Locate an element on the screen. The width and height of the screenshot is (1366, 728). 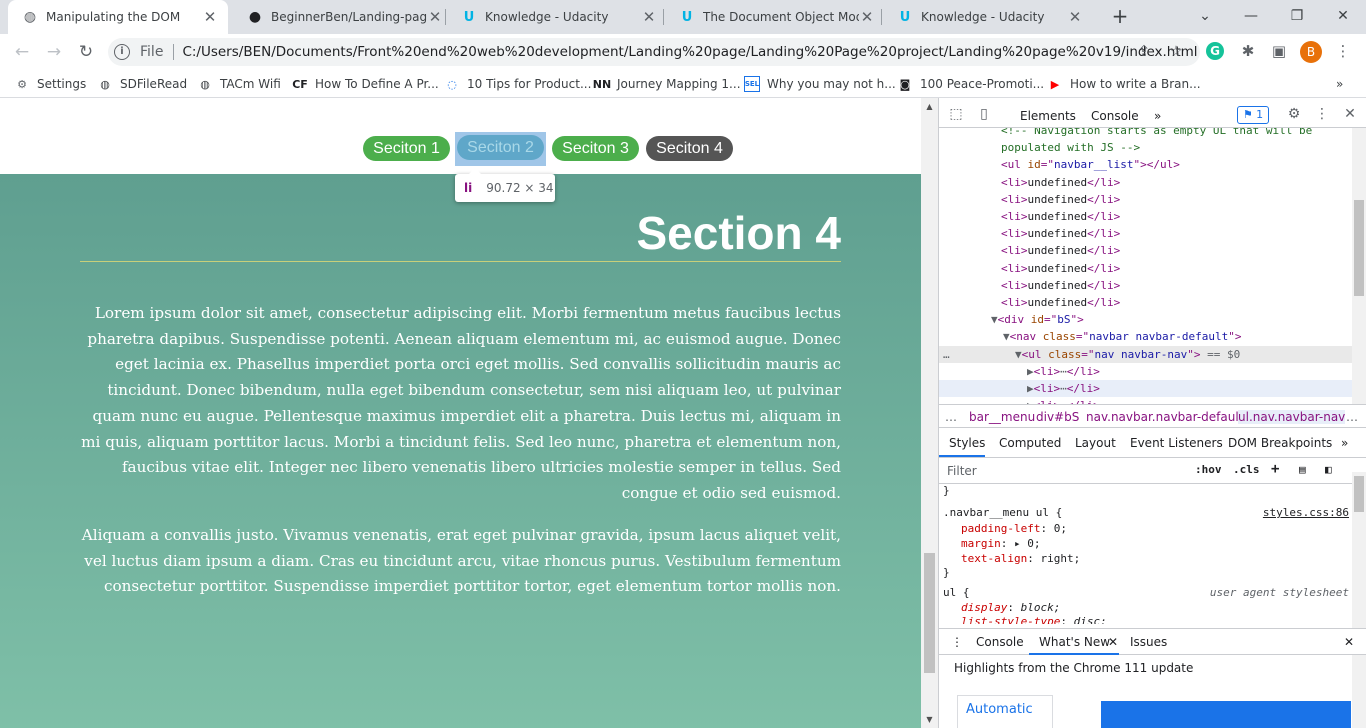
scroll-up-arrow-icon: ▲ is located at coordinates (929, 106).